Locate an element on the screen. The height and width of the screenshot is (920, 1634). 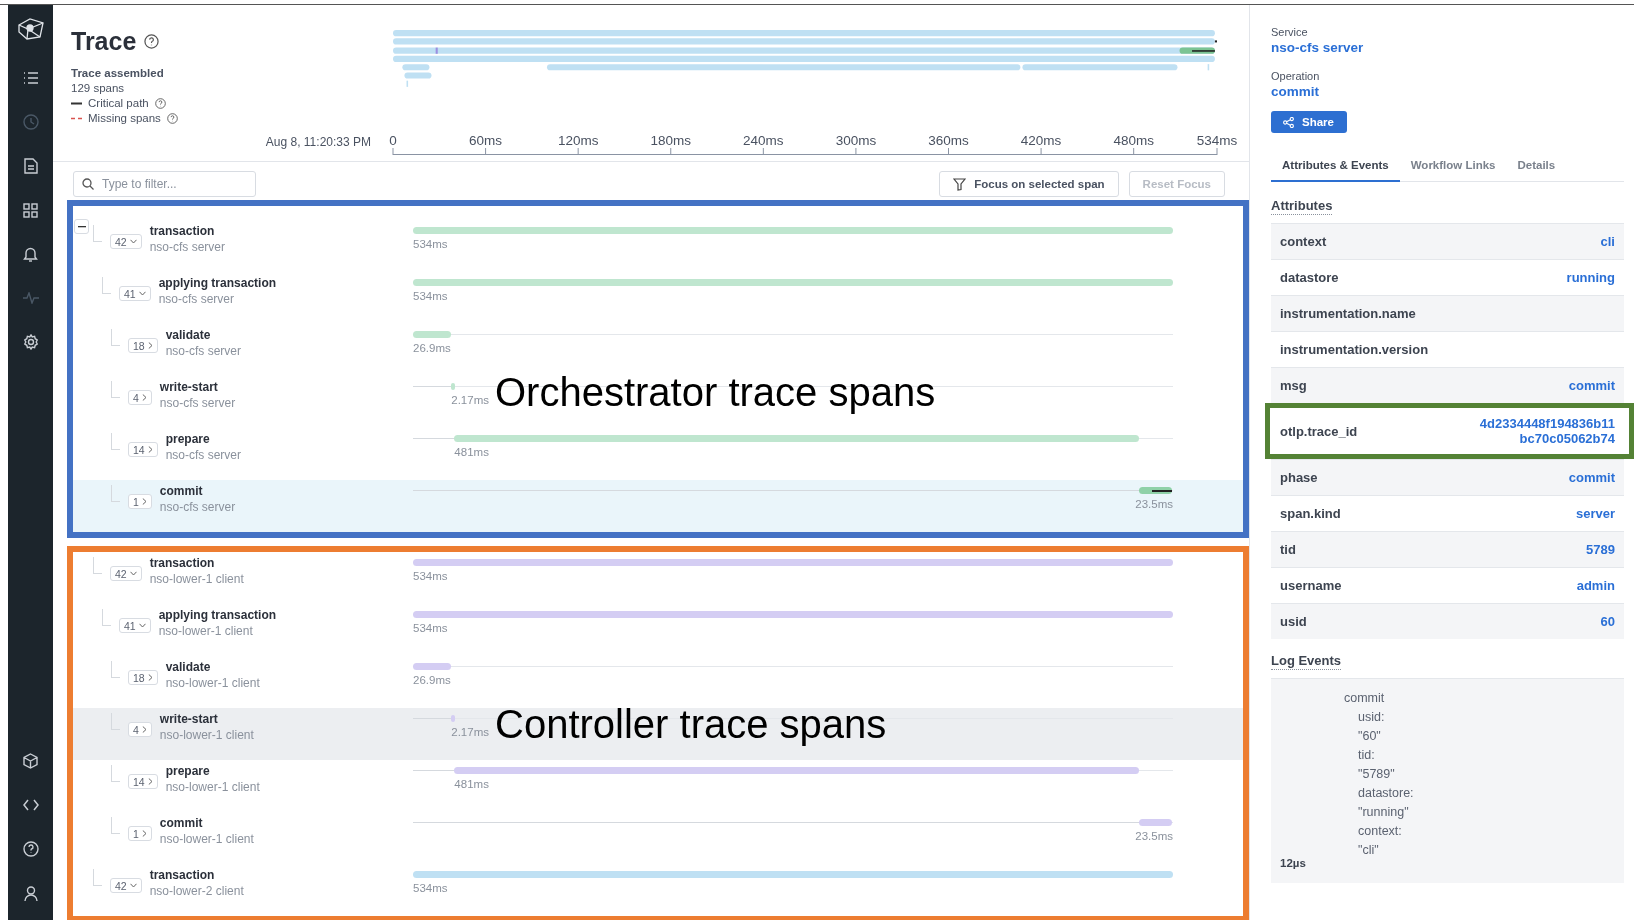
span-name: transaction is located at coordinates (182, 563).